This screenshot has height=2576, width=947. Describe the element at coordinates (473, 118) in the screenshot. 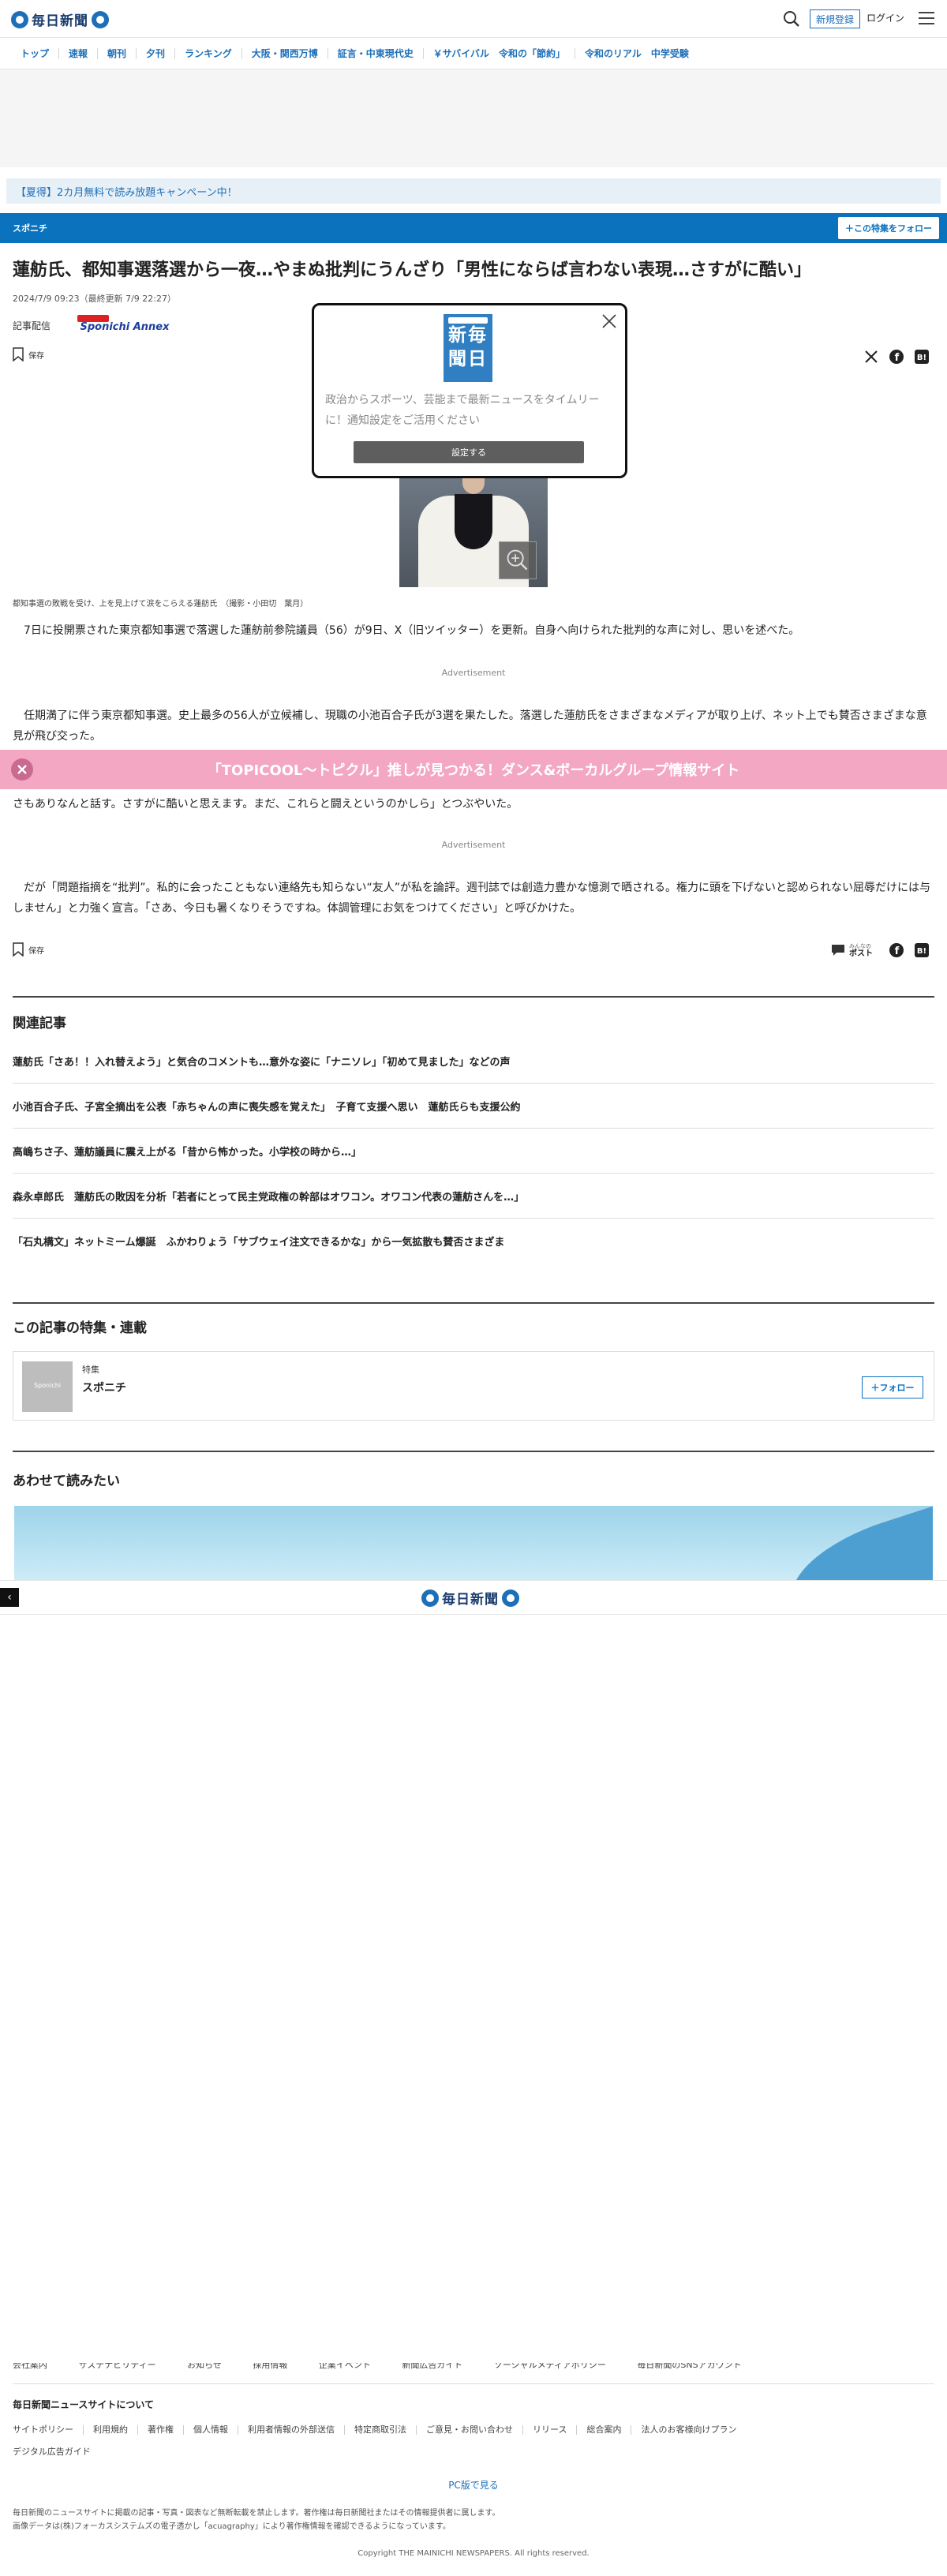

I see `ad-slot-top` at that location.